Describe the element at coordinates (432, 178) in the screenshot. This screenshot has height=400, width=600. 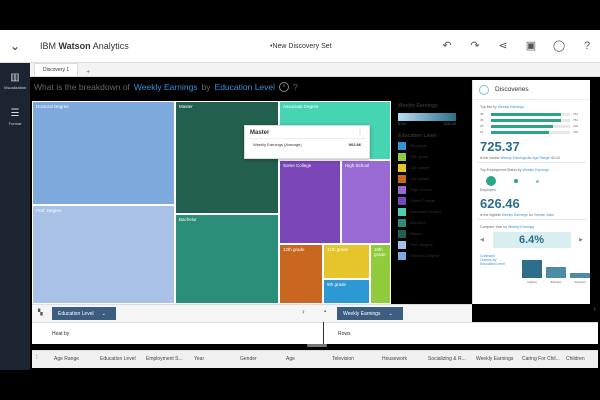
I see `legend-item: 12th grade` at that location.